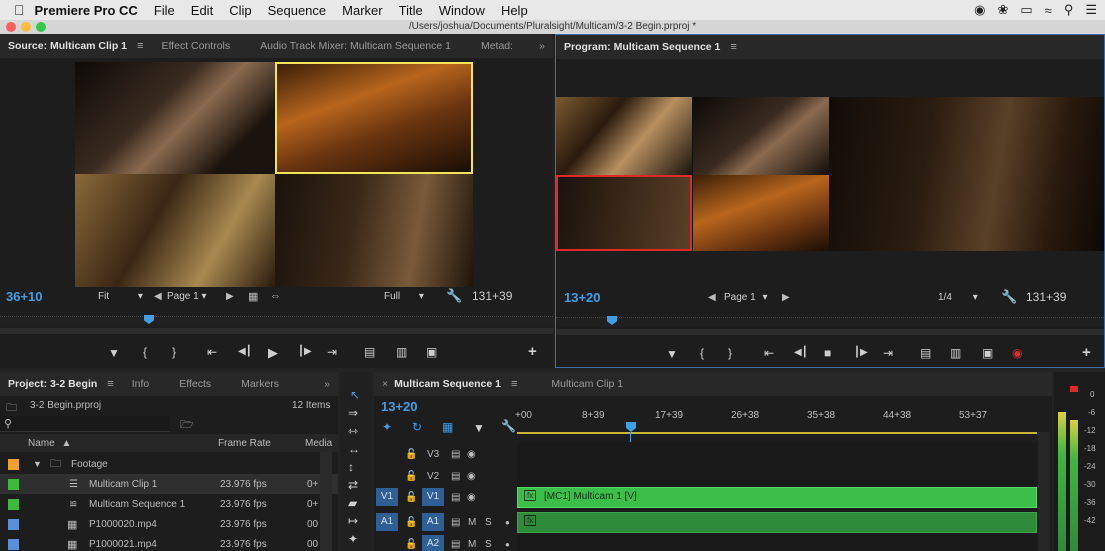  Describe the element at coordinates (1009, 297) in the screenshot. I see `wrench-icon: 🔧` at that location.